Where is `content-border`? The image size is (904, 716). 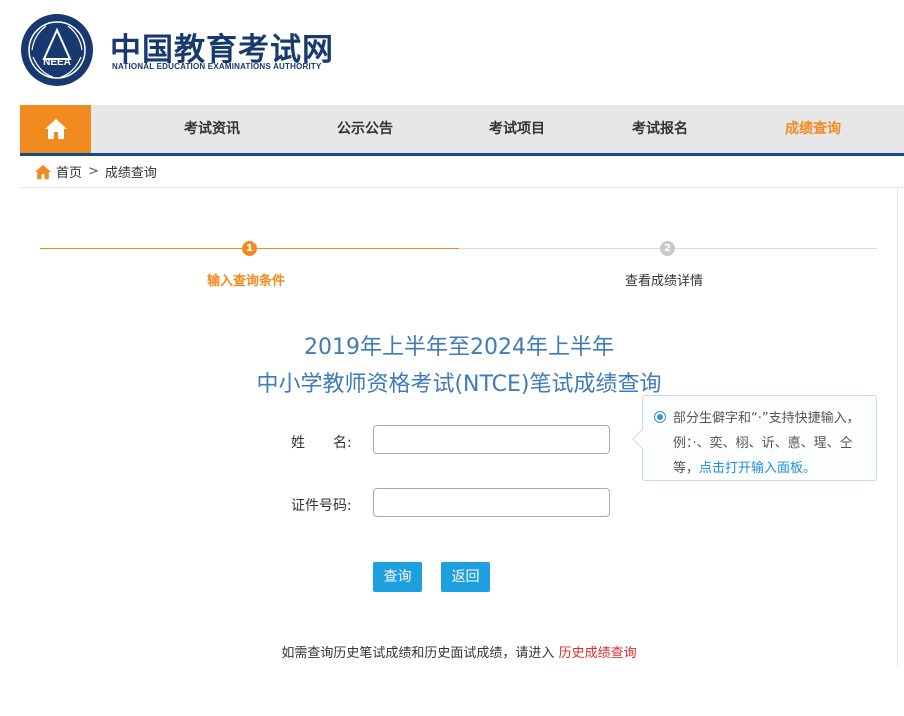
content-border is located at coordinates (897, 428).